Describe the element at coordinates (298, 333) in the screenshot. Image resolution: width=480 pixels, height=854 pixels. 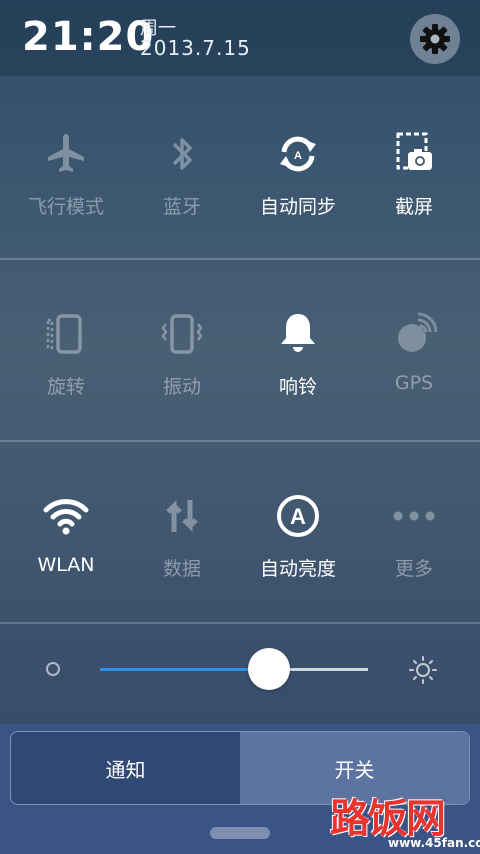
I see `bell-icon` at that location.